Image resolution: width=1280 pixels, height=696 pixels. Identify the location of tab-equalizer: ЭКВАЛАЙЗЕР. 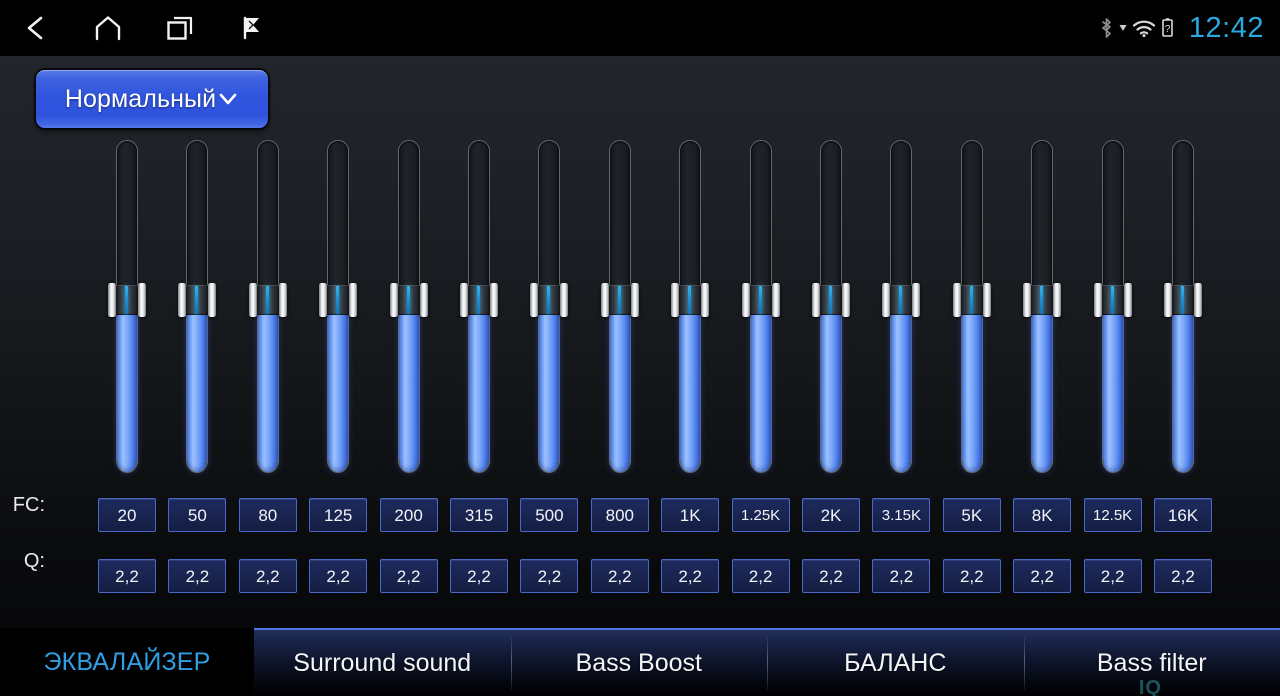
(127, 662).